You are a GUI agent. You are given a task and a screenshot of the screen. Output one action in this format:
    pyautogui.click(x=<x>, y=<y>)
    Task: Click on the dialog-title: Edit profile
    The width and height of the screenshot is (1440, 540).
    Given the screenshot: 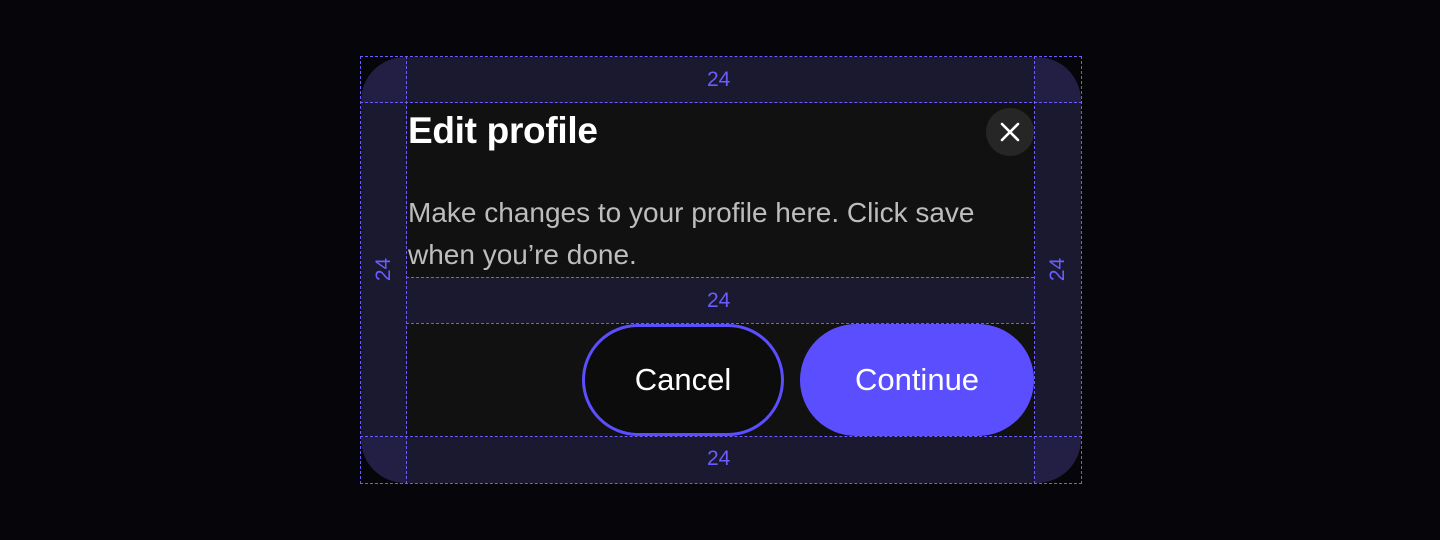 What is the action you would take?
    pyautogui.click(x=503, y=130)
    